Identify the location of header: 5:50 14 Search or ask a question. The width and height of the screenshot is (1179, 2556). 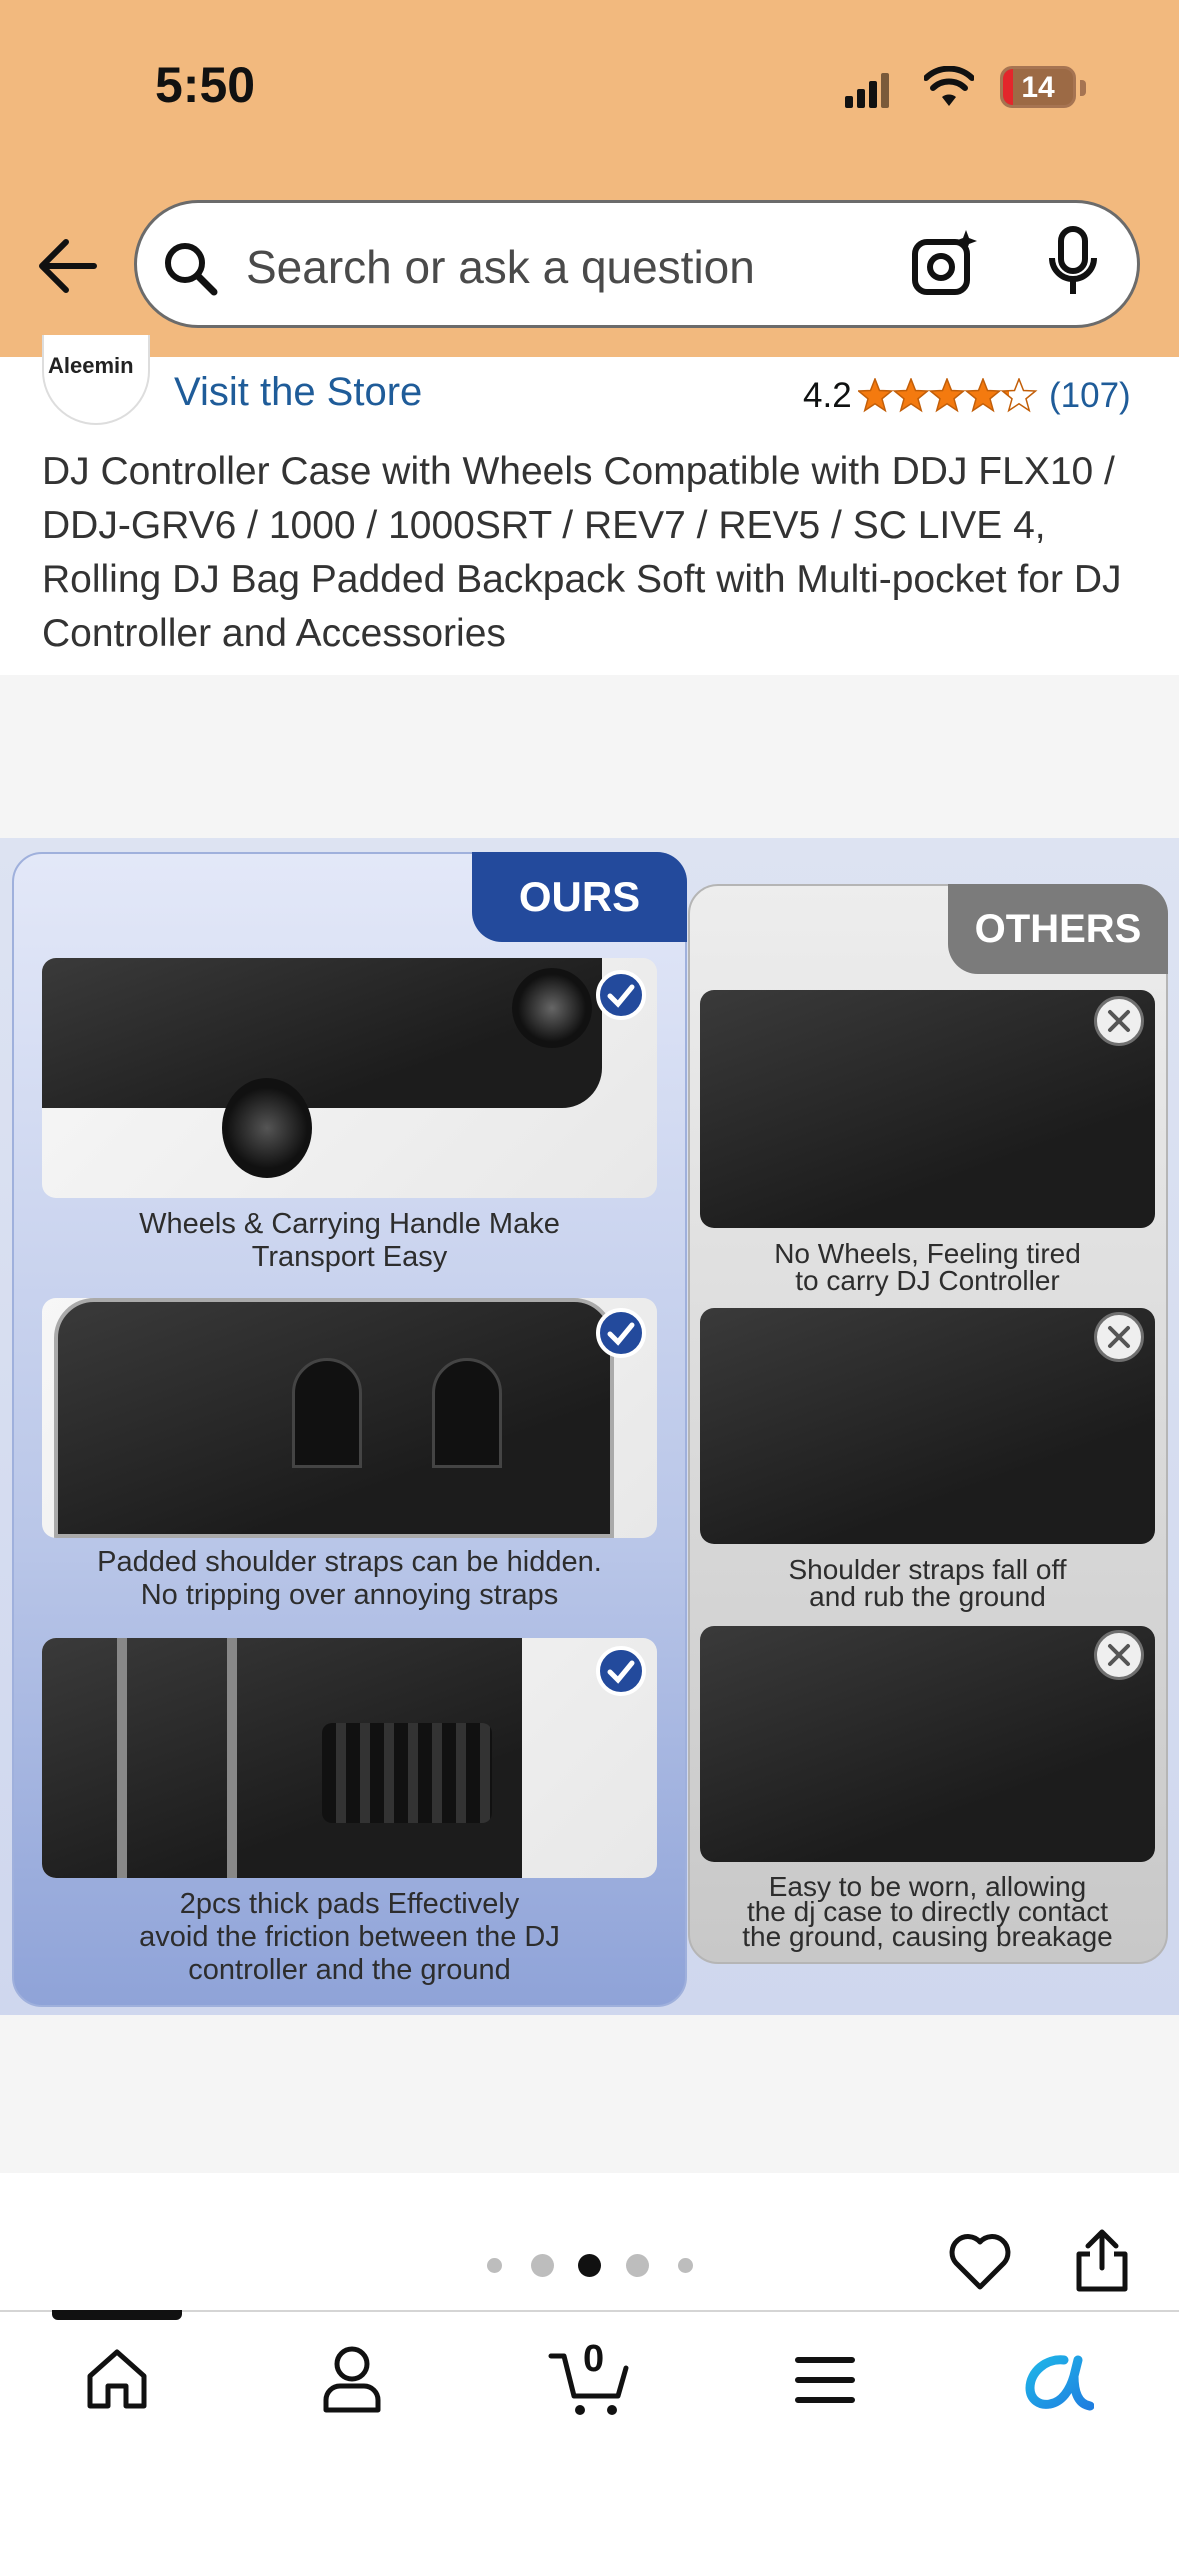
(589, 178).